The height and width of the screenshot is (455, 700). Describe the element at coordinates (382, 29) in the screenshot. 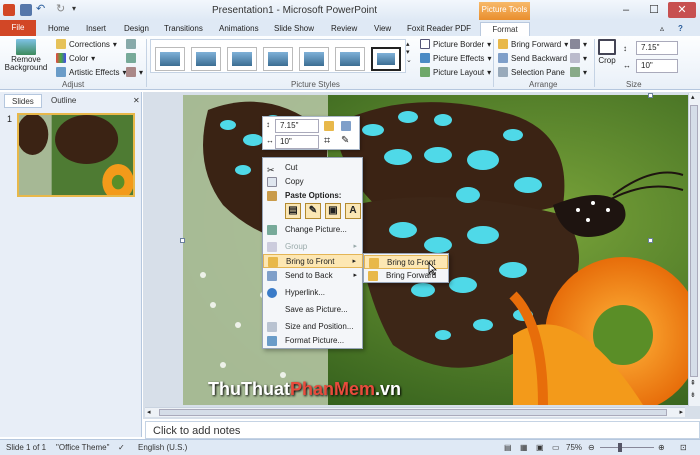

I see `tab-view: View` at that location.